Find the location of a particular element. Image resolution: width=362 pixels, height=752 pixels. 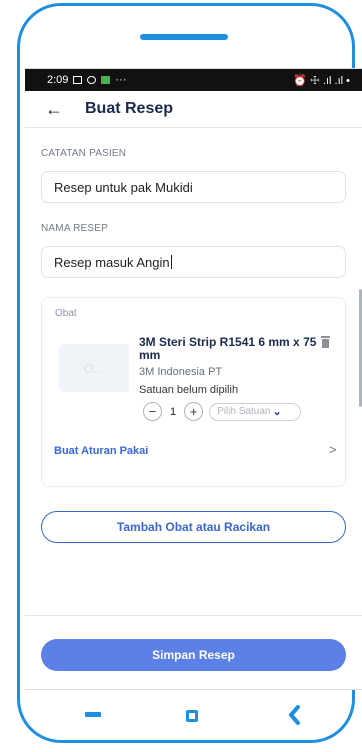

minus-button: − is located at coordinates (152, 411).